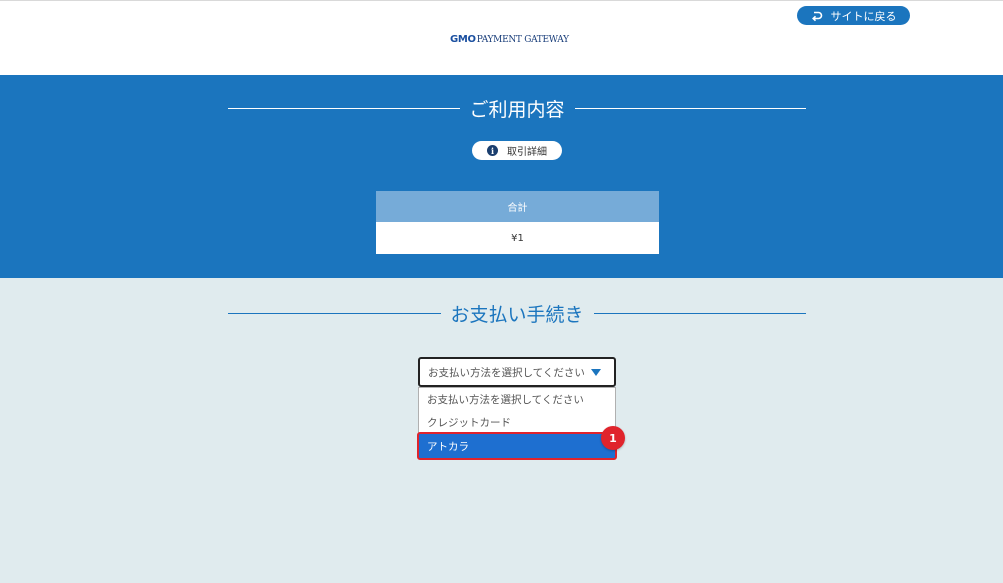 Image resolution: width=1003 pixels, height=583 pixels. Describe the element at coordinates (595, 372) in the screenshot. I see `triangle-down-icon` at that location.